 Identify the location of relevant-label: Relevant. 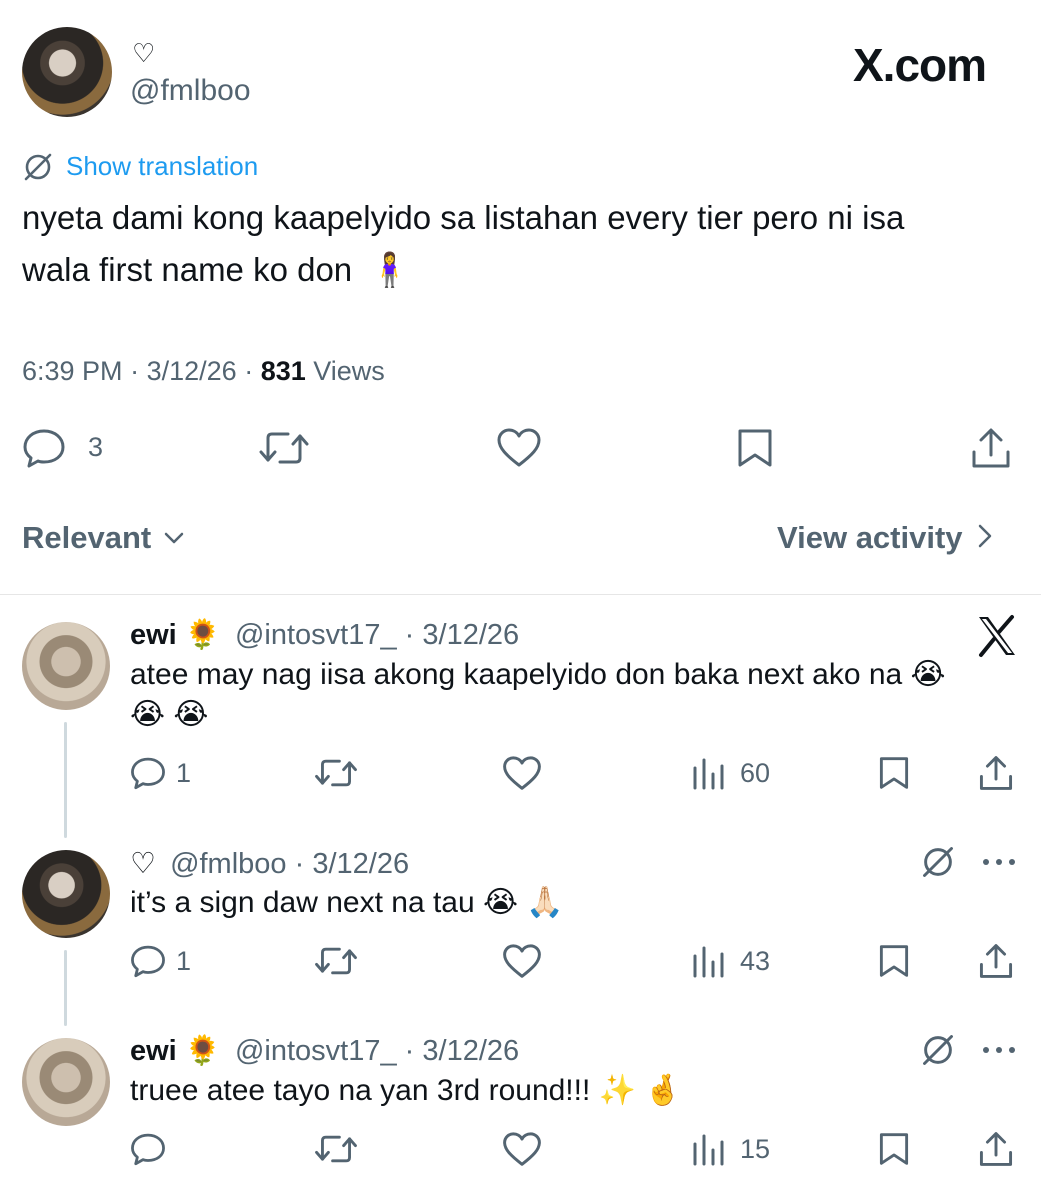
(87, 537).